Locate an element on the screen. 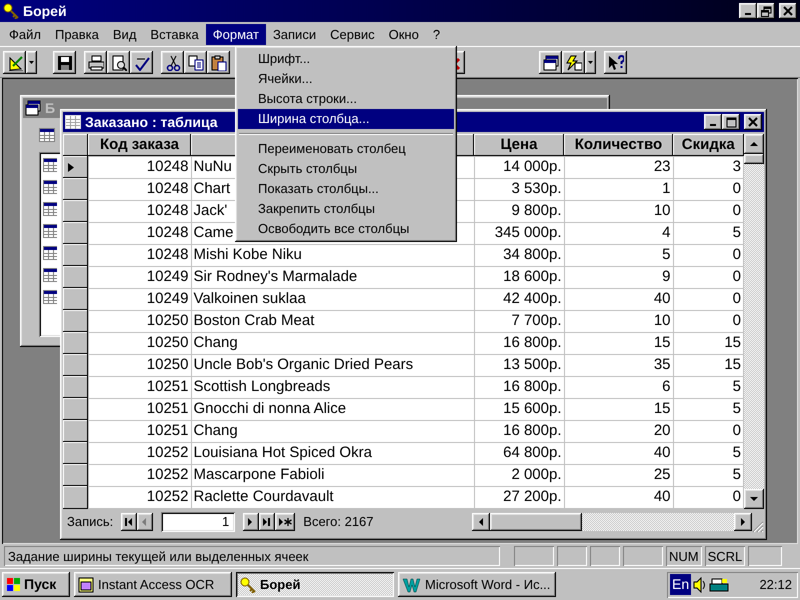  menu-item: ? is located at coordinates (437, 34).